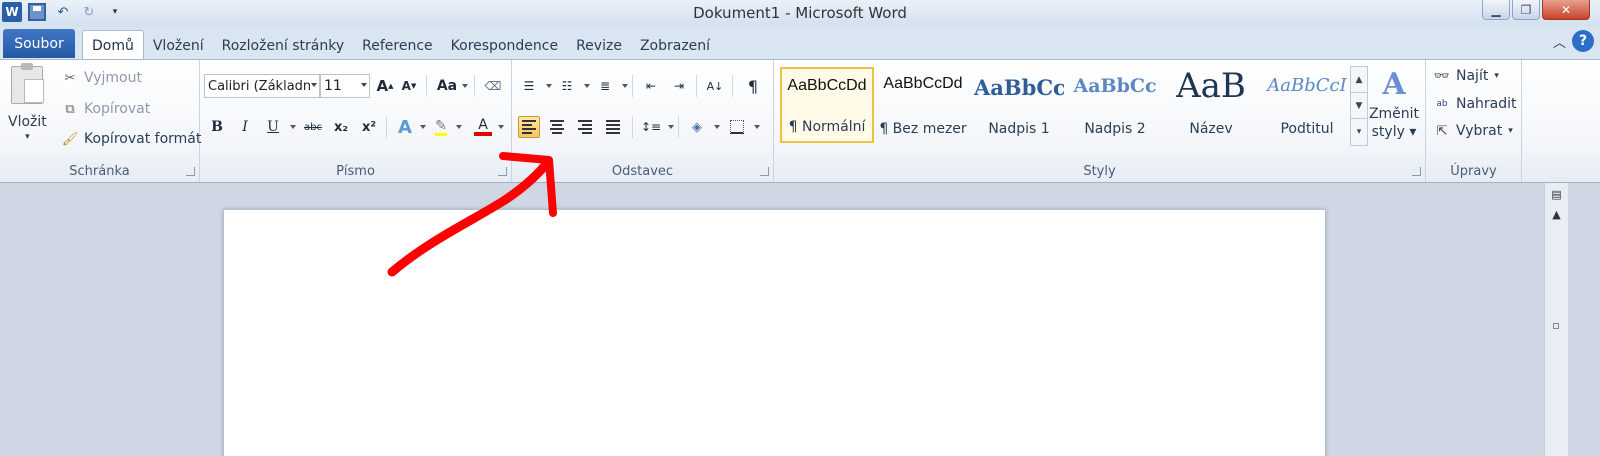  What do you see at coordinates (1556, 319) in the screenshot?
I see `vertical-scrollbar: ▤ ▲` at bounding box center [1556, 319].